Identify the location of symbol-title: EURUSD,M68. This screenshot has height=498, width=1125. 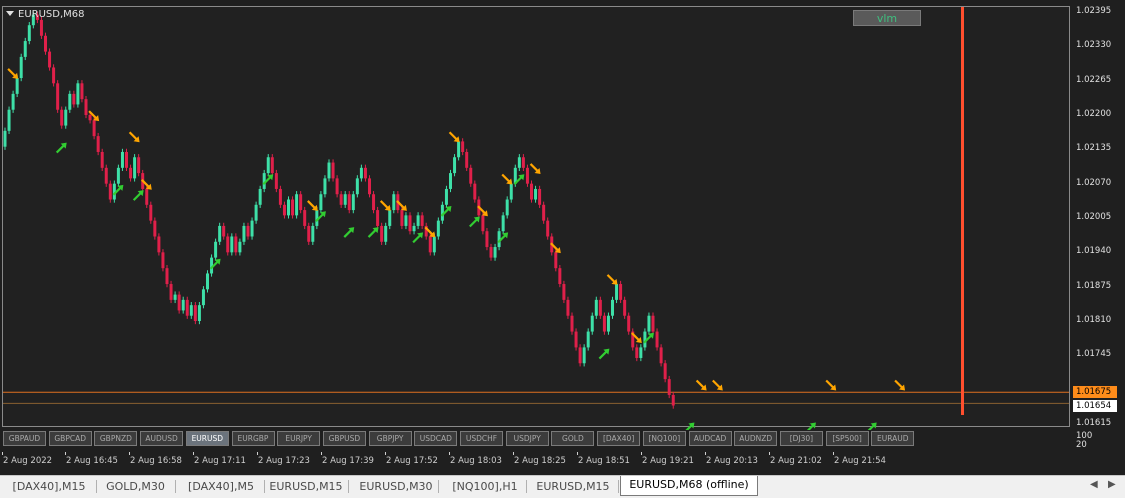
(45, 14).